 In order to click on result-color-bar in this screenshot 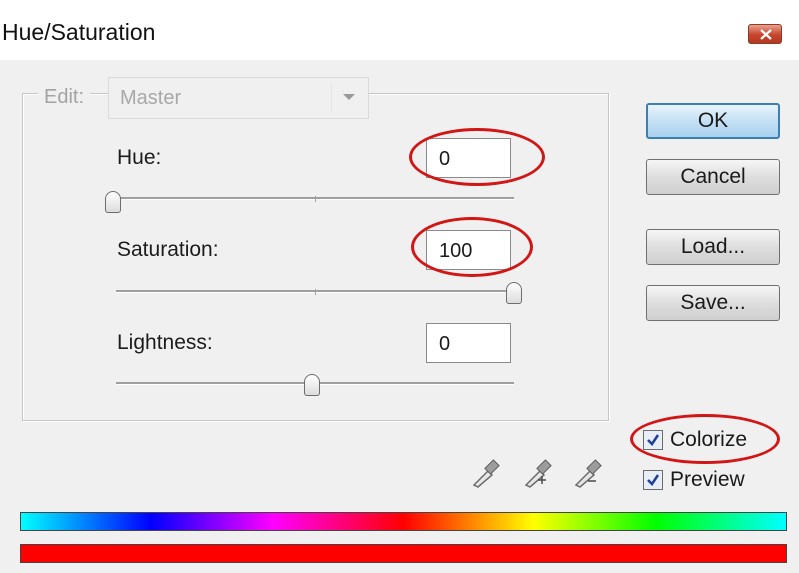, I will do `click(403, 553)`.